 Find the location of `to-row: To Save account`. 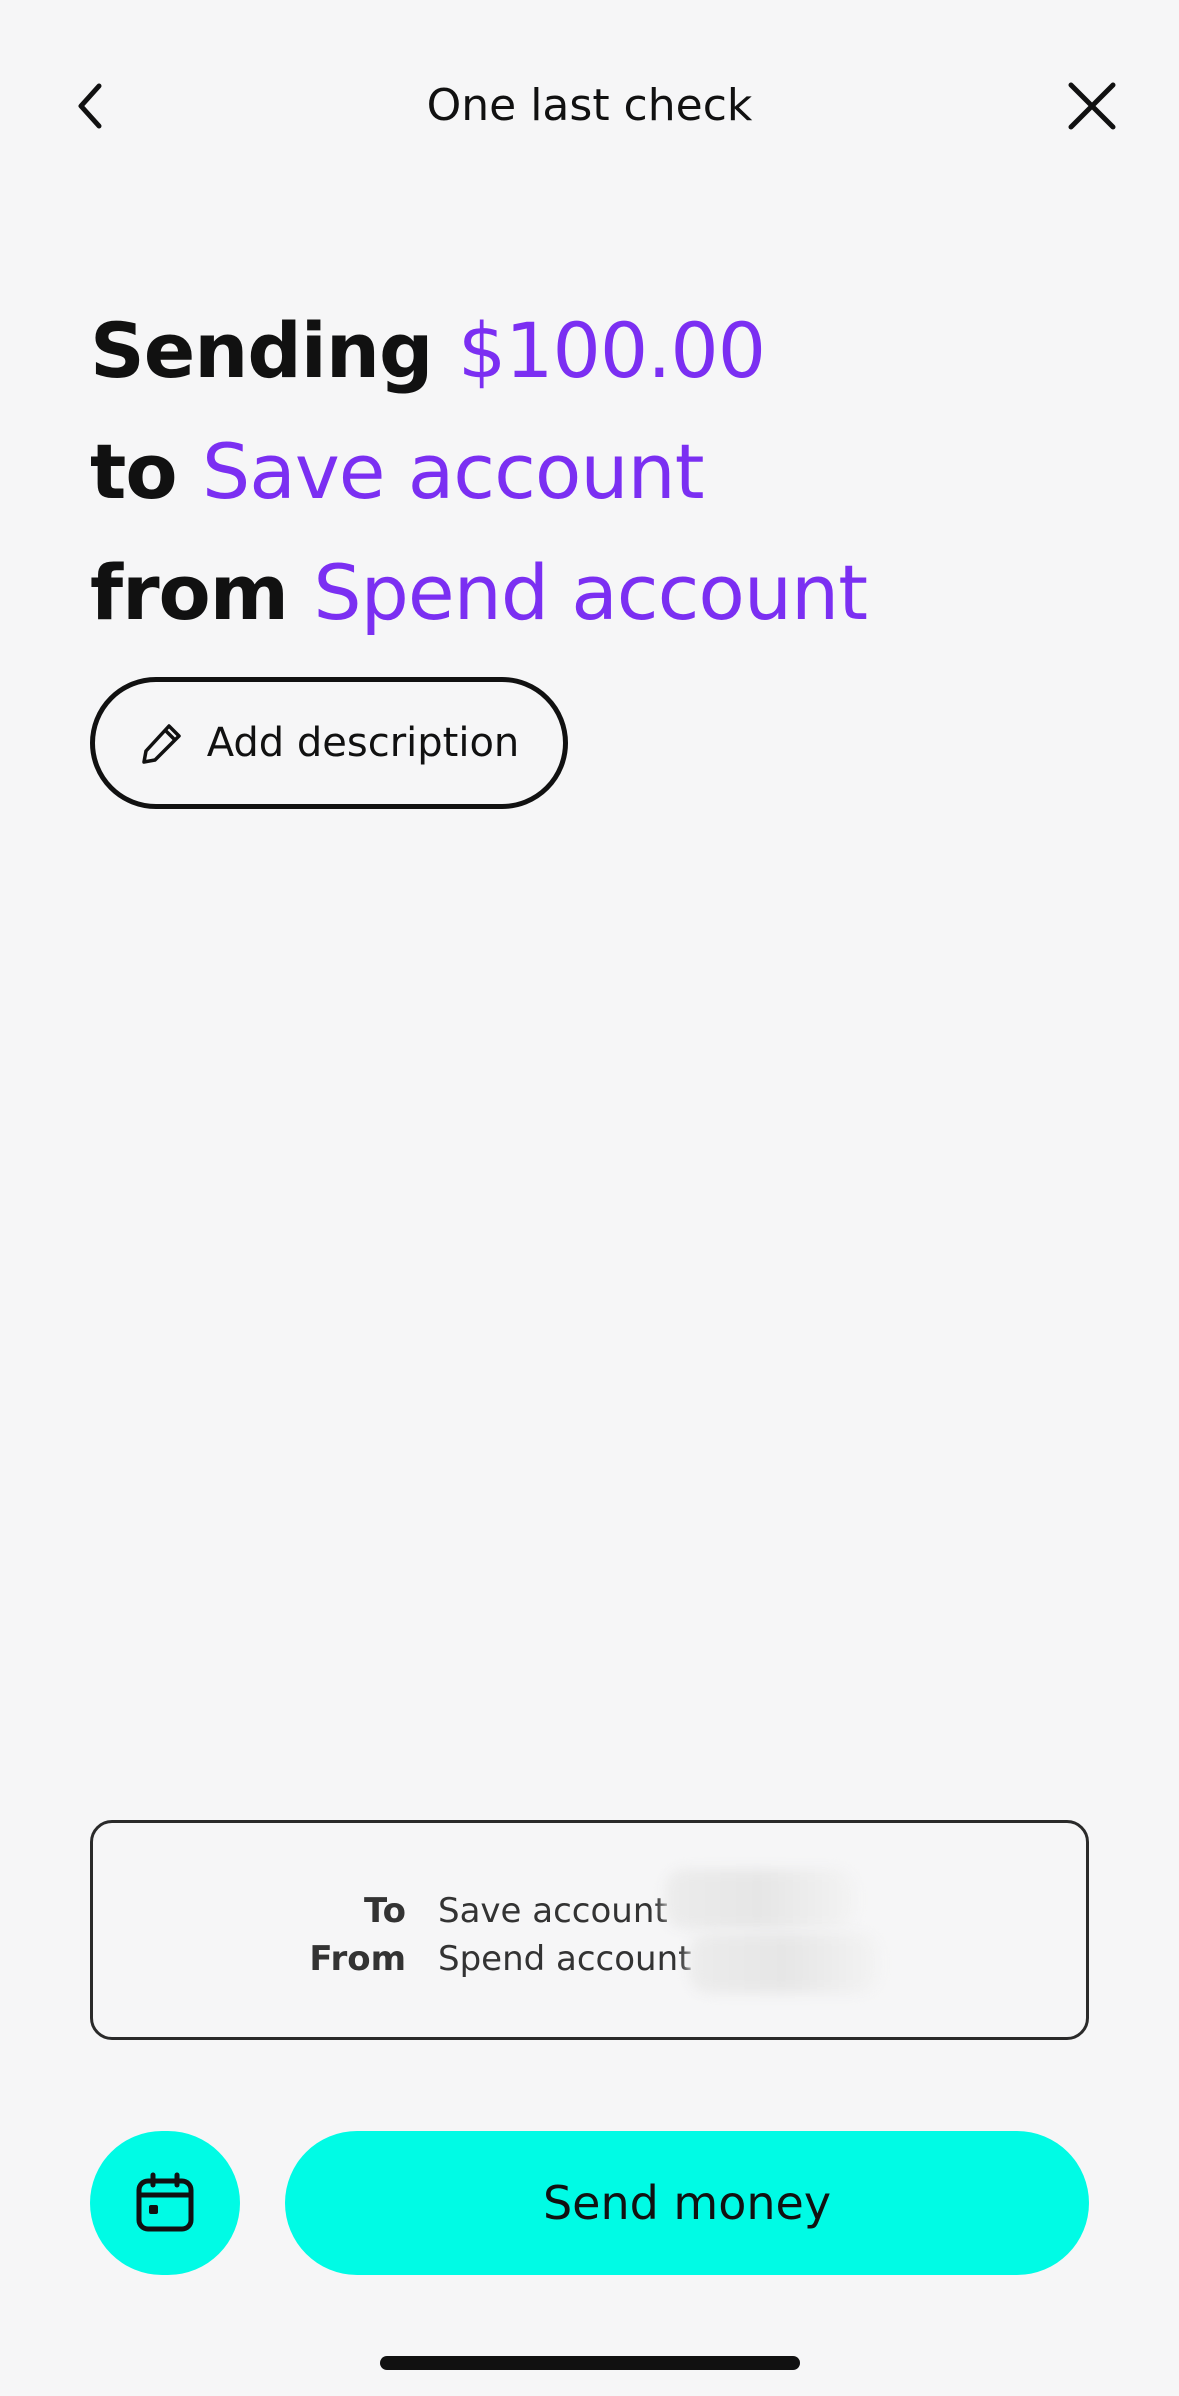

to-row: To Save account is located at coordinates (589, 1911).